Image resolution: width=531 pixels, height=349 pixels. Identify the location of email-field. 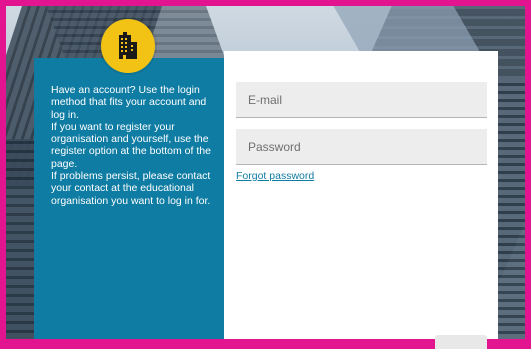
(361, 99).